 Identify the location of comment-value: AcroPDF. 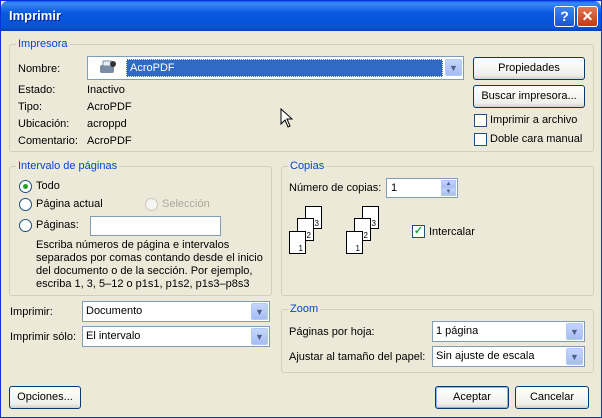
(109, 141).